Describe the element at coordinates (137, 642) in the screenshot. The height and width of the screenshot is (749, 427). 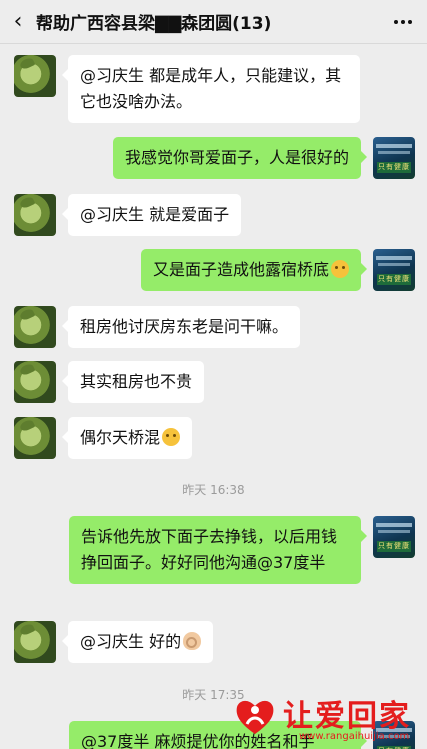
I see `message-bubble: @习庆生 好的` at that location.